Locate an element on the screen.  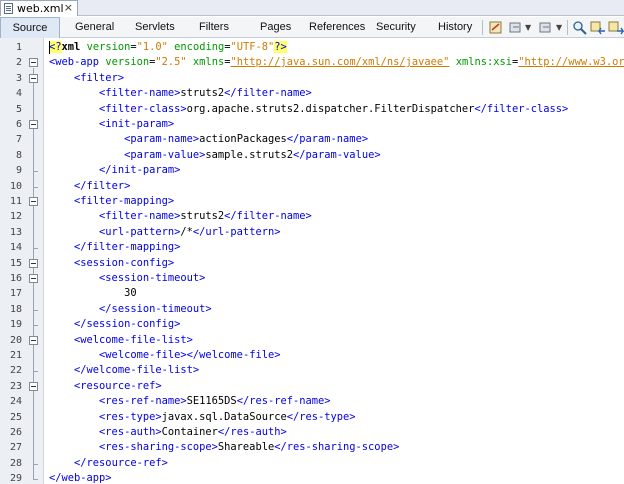
line-number: 14 is located at coordinates (15, 248).